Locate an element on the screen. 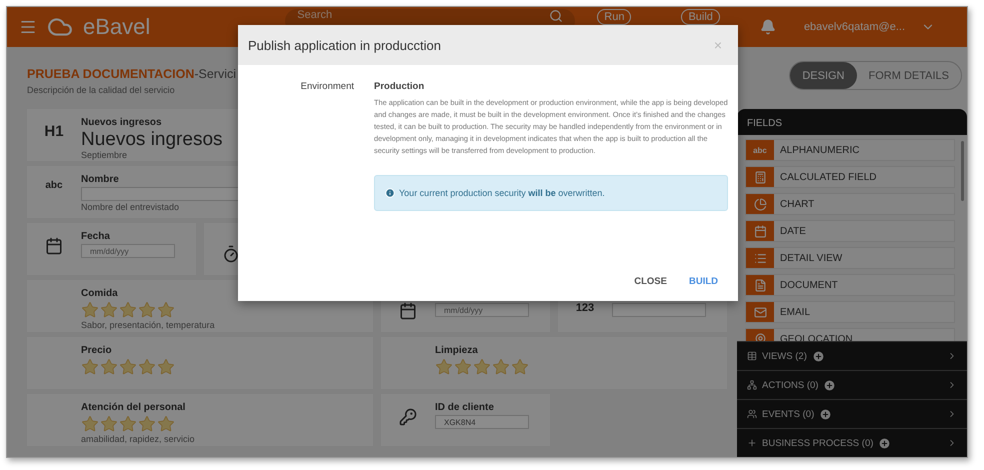 This screenshot has height=470, width=984. notice-text: Your current production security will be overwritten. is located at coordinates (502, 193).